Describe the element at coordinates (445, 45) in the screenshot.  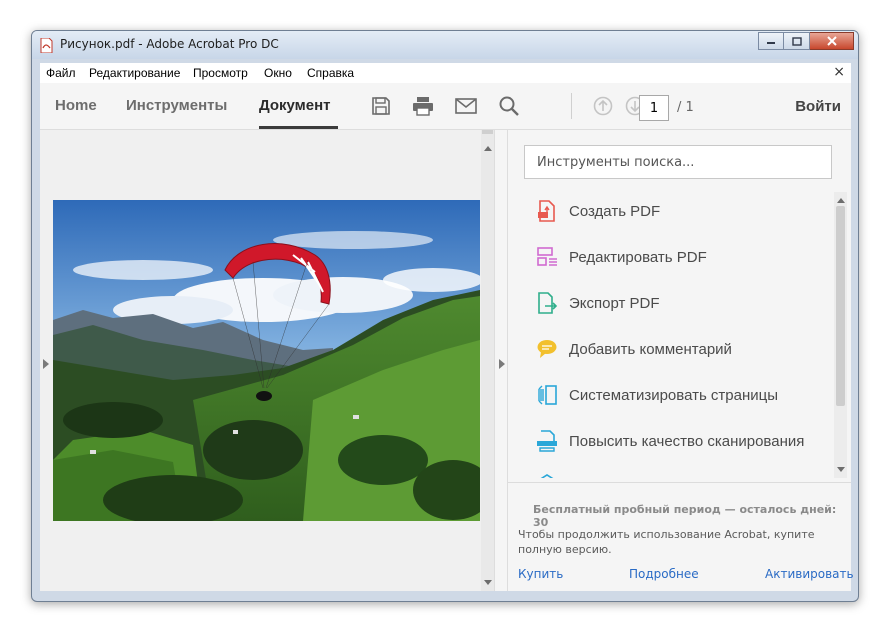
I see `title-bar: Рисунок.pdf - Adobe Acrobat Pro DC` at that location.